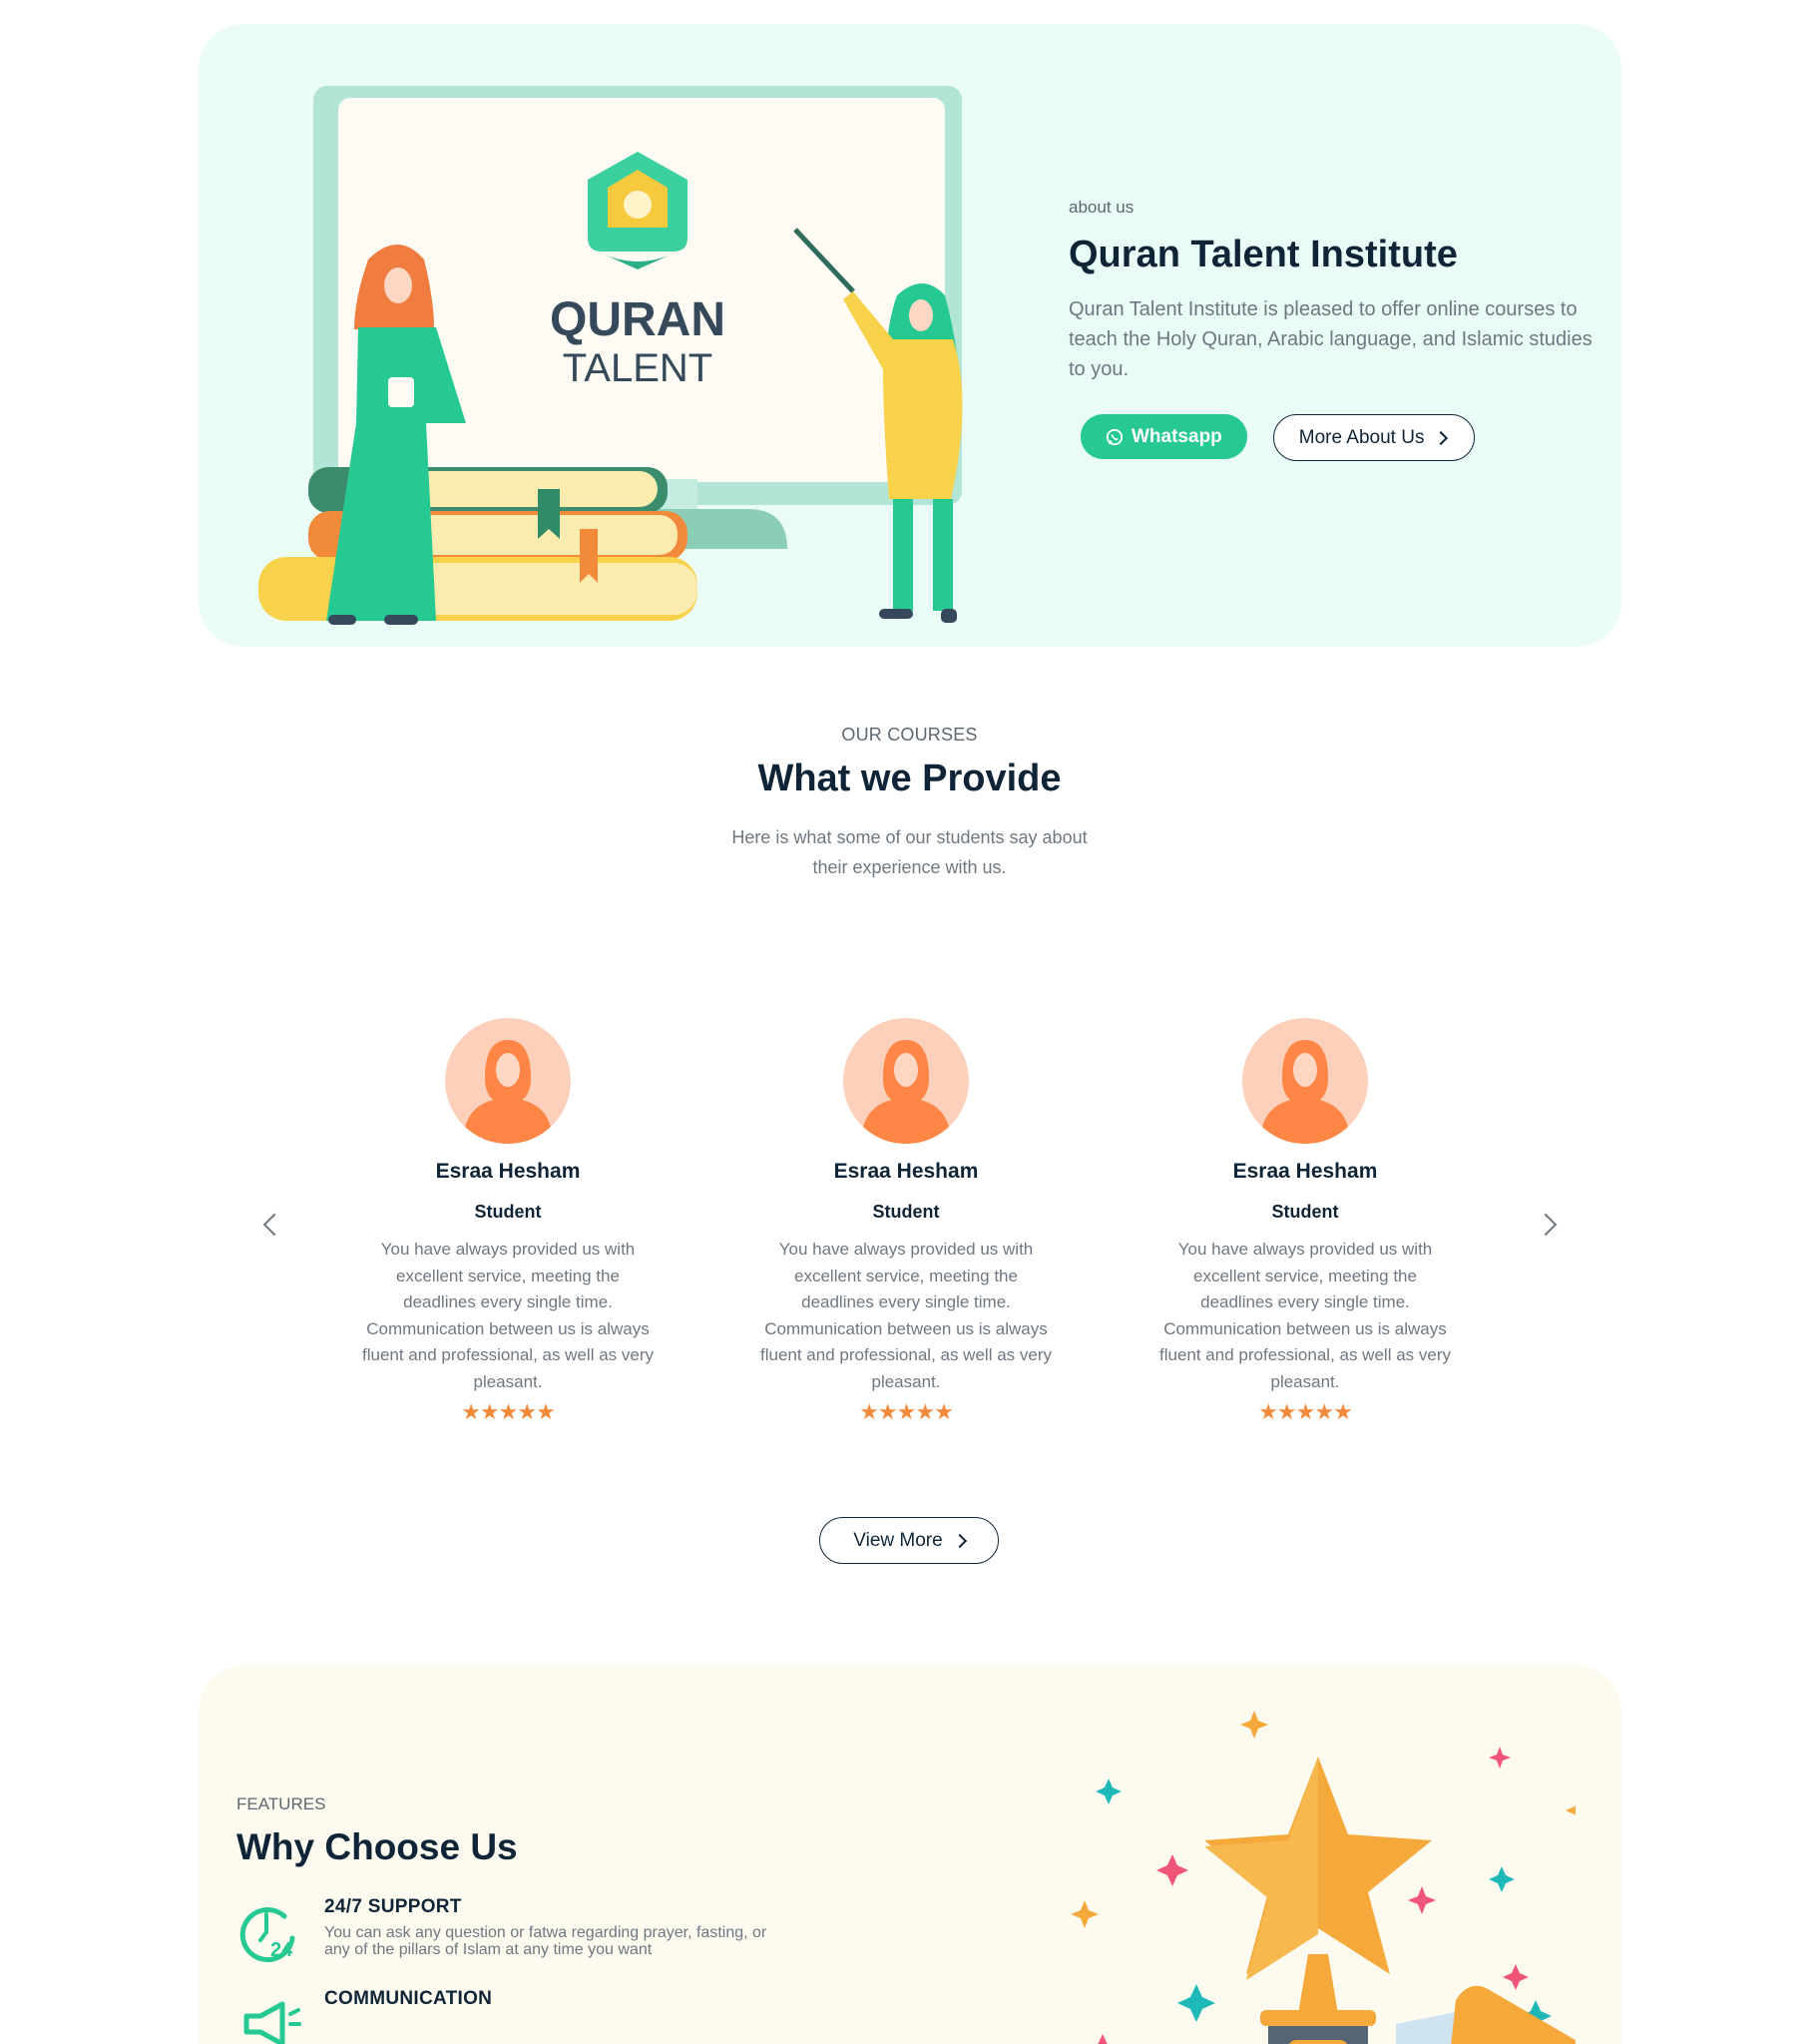  I want to click on about-eyebrow: about us, so click(1102, 207).